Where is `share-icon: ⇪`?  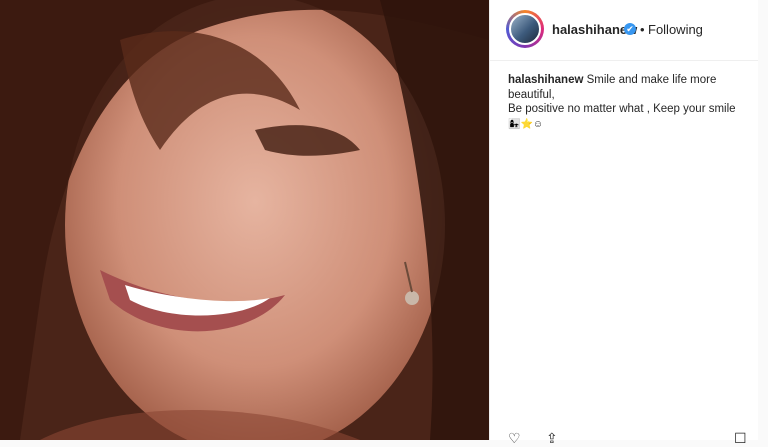
share-icon: ⇪ is located at coordinates (552, 438).